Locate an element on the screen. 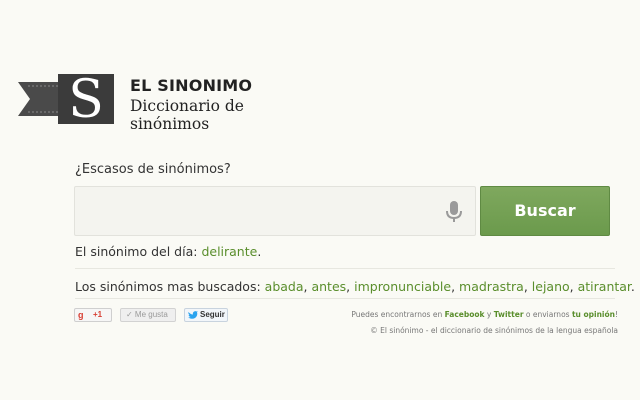 Image resolution: width=640 pixels, height=400 pixels. footer-text: o enviarnos is located at coordinates (547, 314).